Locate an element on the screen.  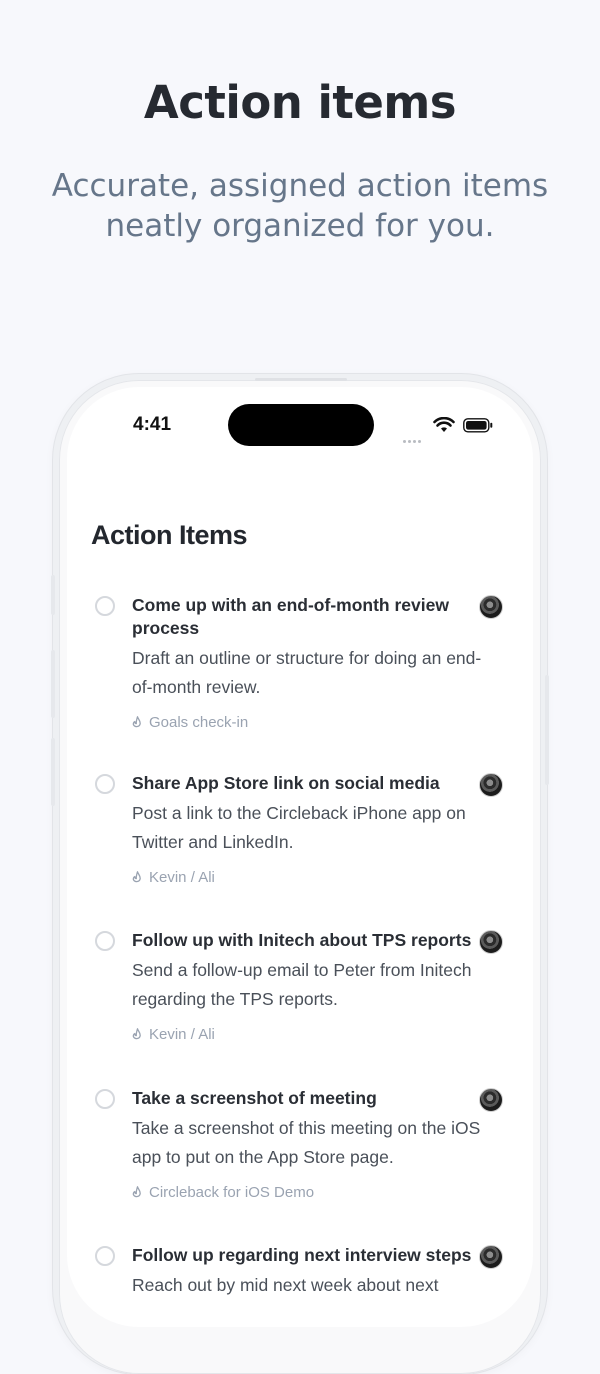
item-title: Take a screenshot of meeting is located at coordinates (304, 1098).